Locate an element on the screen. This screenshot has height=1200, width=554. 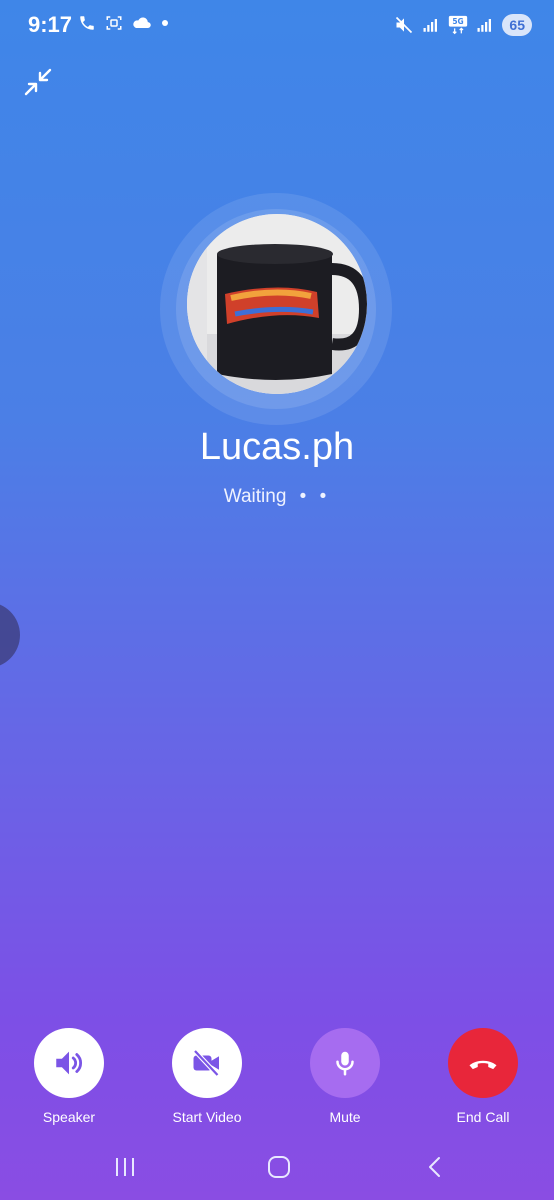
screenshot-icon is located at coordinates (114, 23).